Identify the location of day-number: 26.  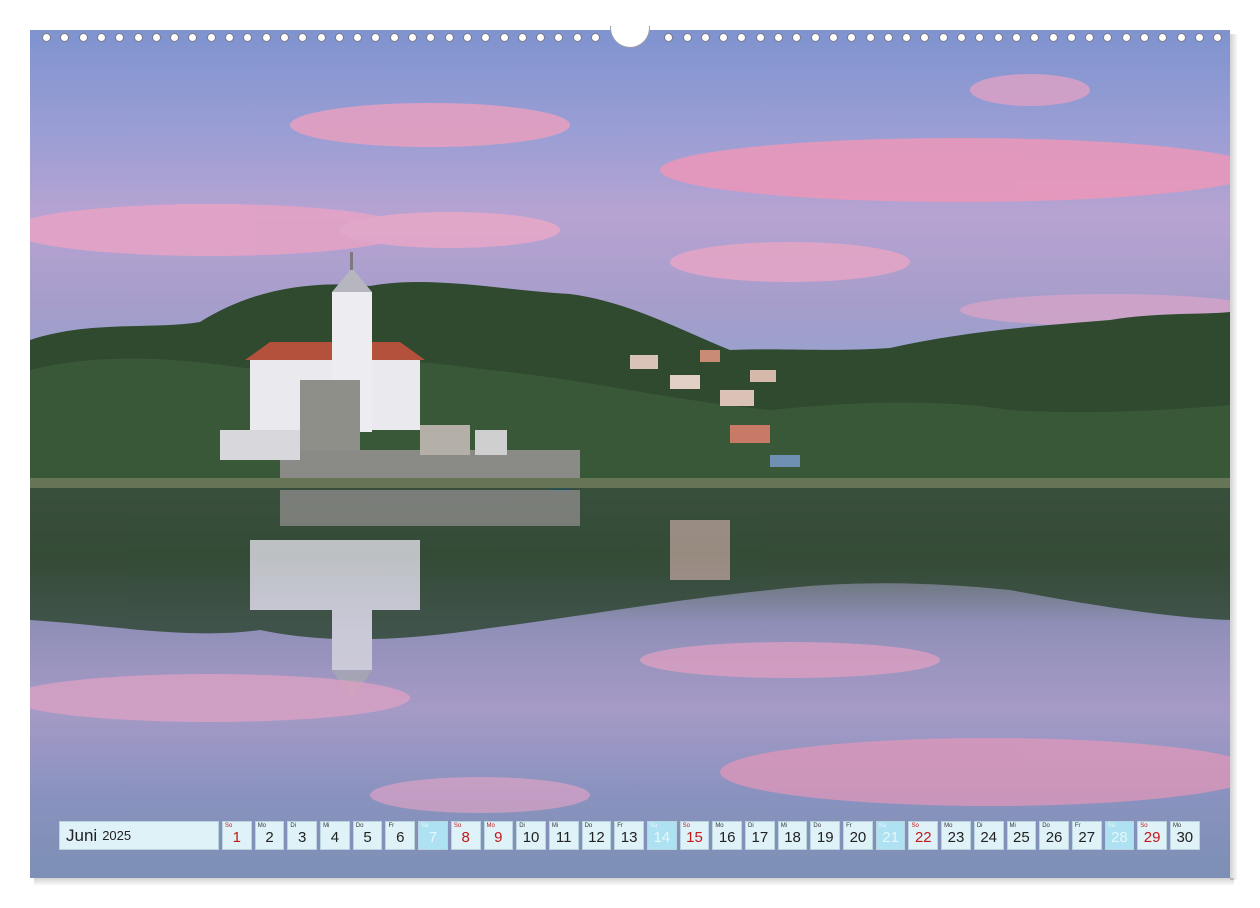
(1054, 837).